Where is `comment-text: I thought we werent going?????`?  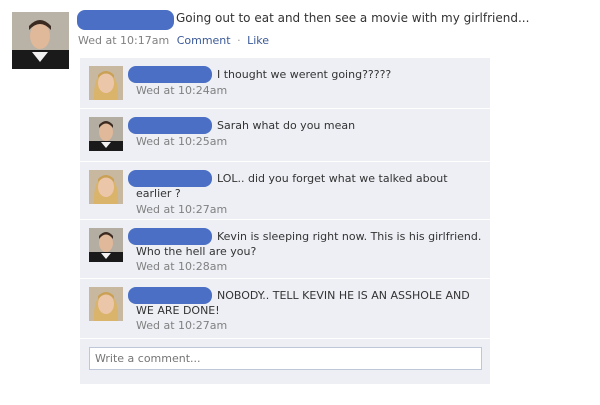
comment-text: I thought we werent going????? is located at coordinates (304, 74).